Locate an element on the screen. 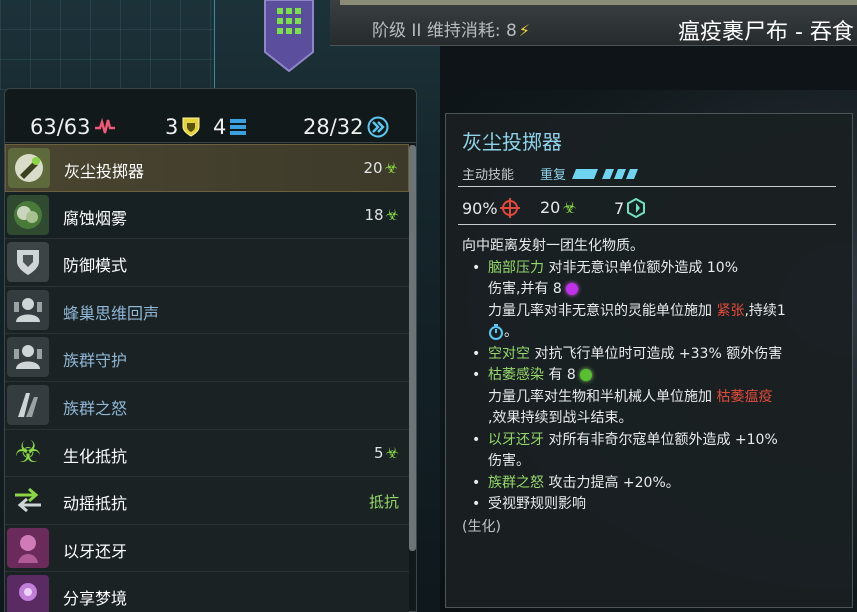 The width and height of the screenshot is (857, 612). repeat-tag: 重复 is located at coordinates (595, 173).